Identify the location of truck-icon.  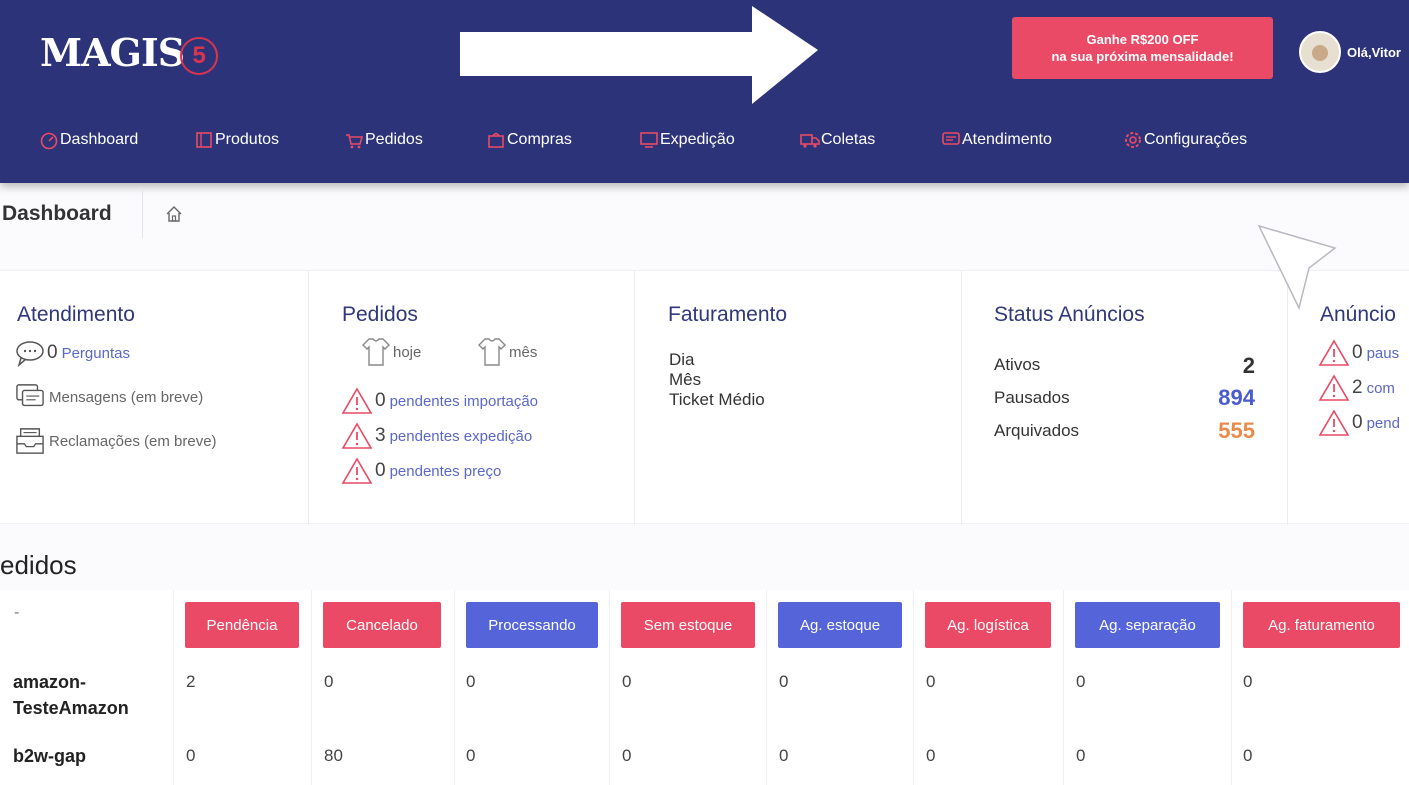
(810, 140).